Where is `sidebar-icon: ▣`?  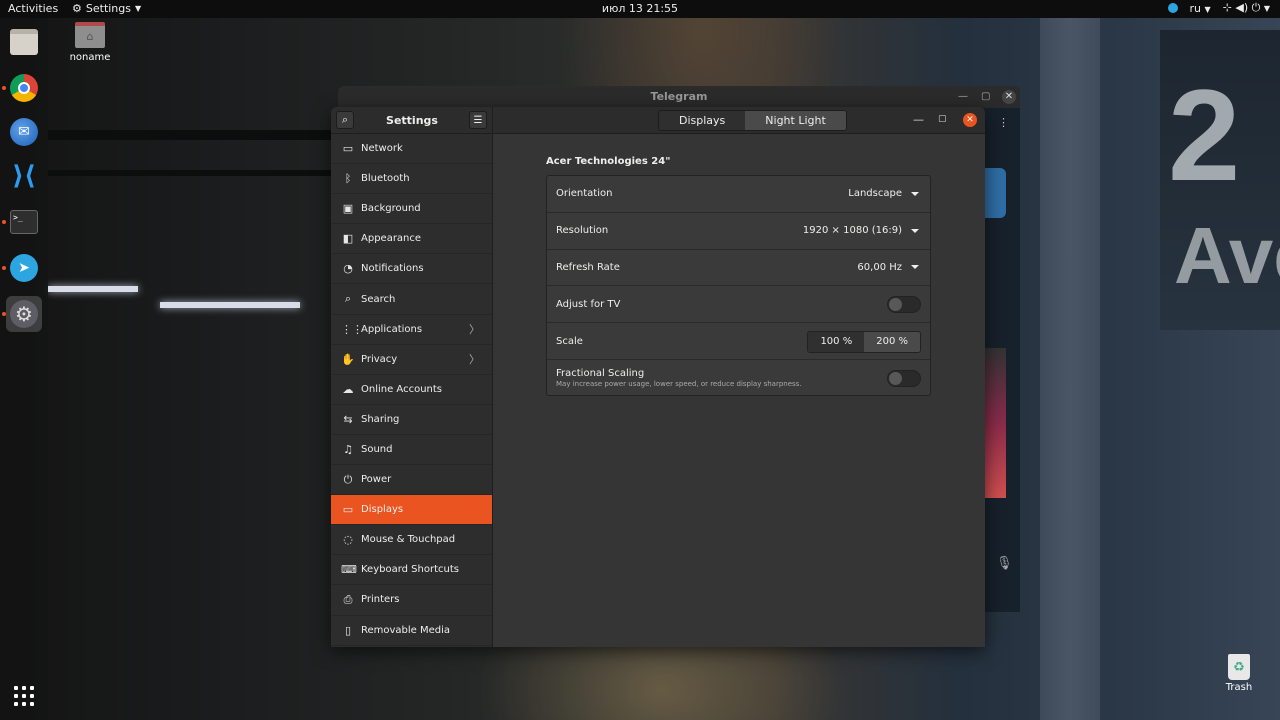 sidebar-icon: ▣ is located at coordinates (348, 209).